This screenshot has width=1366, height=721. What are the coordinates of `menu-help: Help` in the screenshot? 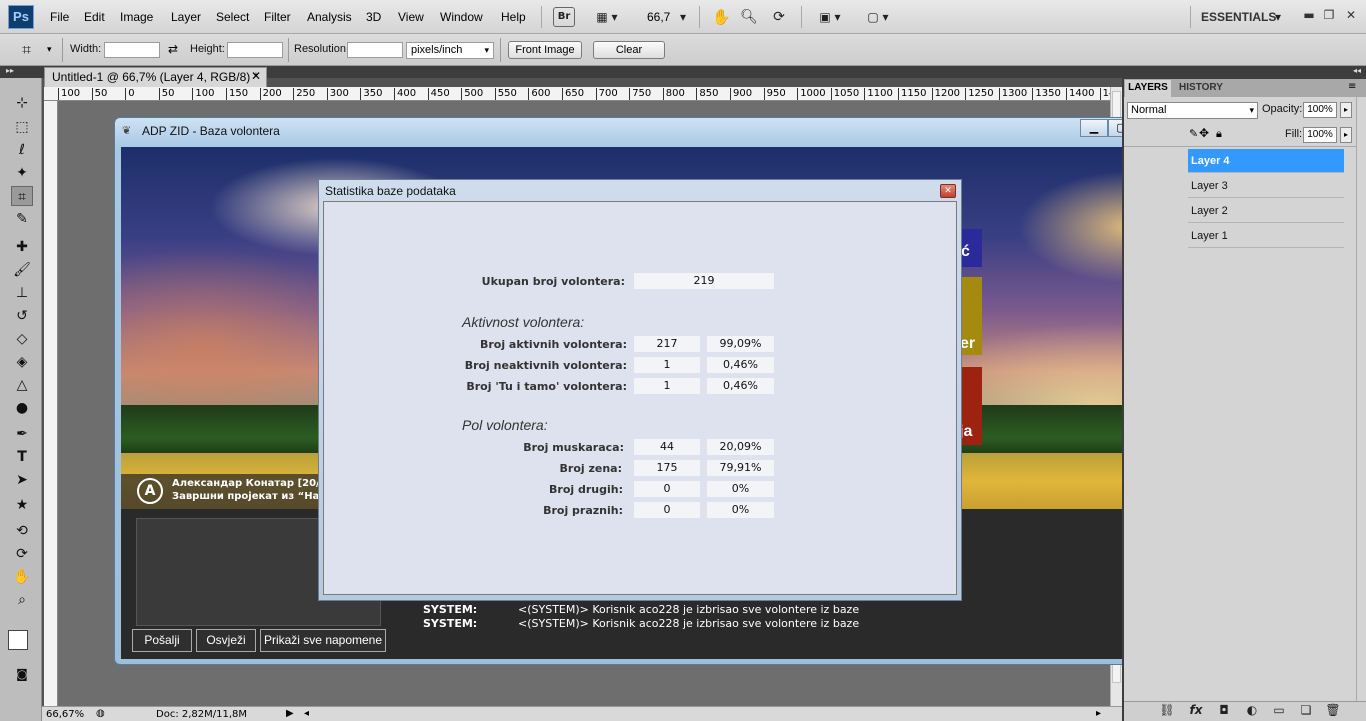 It's located at (513, 17).